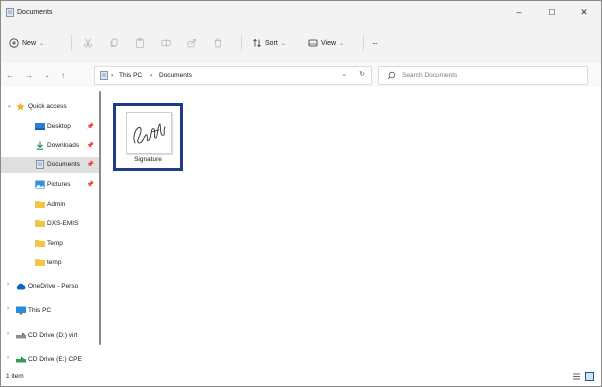 The height and width of the screenshot is (387, 602). Describe the element at coordinates (391, 75) in the screenshot. I see `search-icon` at that location.